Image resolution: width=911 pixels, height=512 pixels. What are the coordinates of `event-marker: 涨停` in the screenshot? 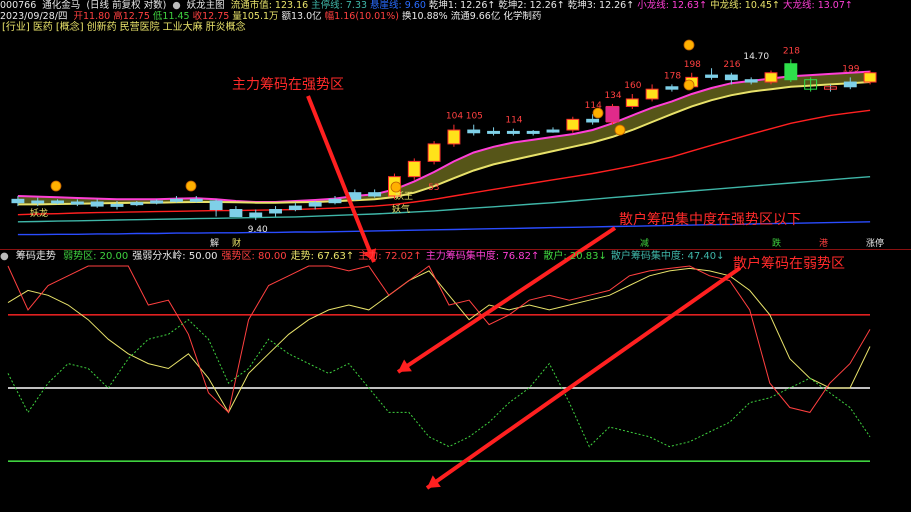 It's located at (875, 243).